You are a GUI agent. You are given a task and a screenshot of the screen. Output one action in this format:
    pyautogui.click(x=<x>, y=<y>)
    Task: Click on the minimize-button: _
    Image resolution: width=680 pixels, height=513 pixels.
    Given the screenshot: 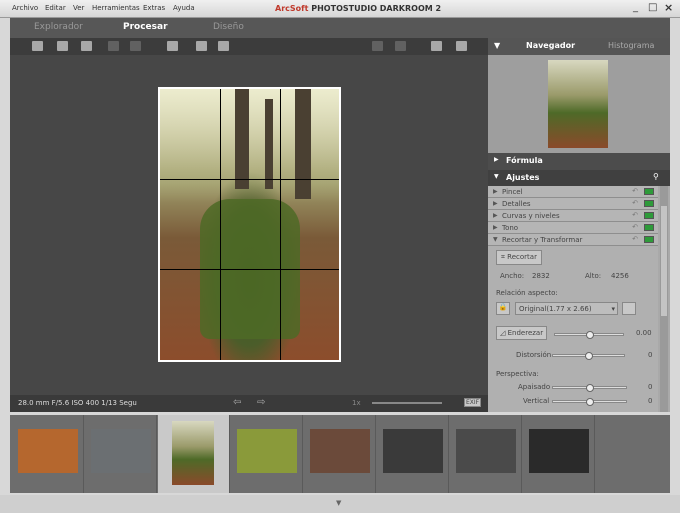 What is the action you would take?
    pyautogui.click(x=635, y=7)
    